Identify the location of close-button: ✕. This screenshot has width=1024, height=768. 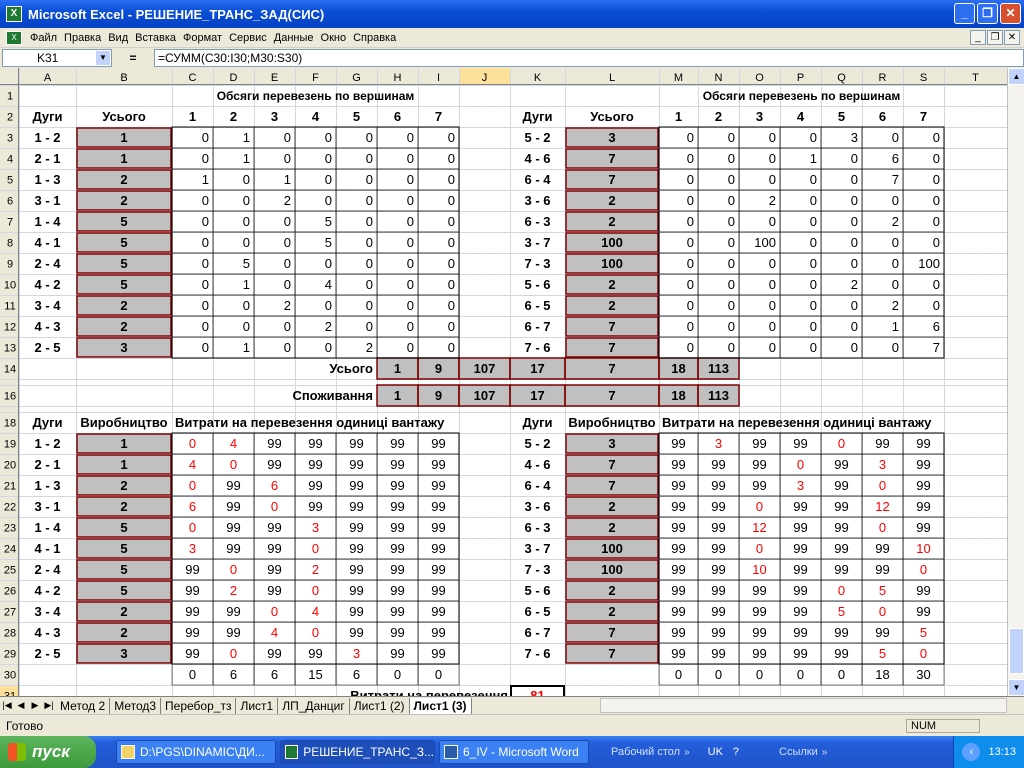
(1010, 13).